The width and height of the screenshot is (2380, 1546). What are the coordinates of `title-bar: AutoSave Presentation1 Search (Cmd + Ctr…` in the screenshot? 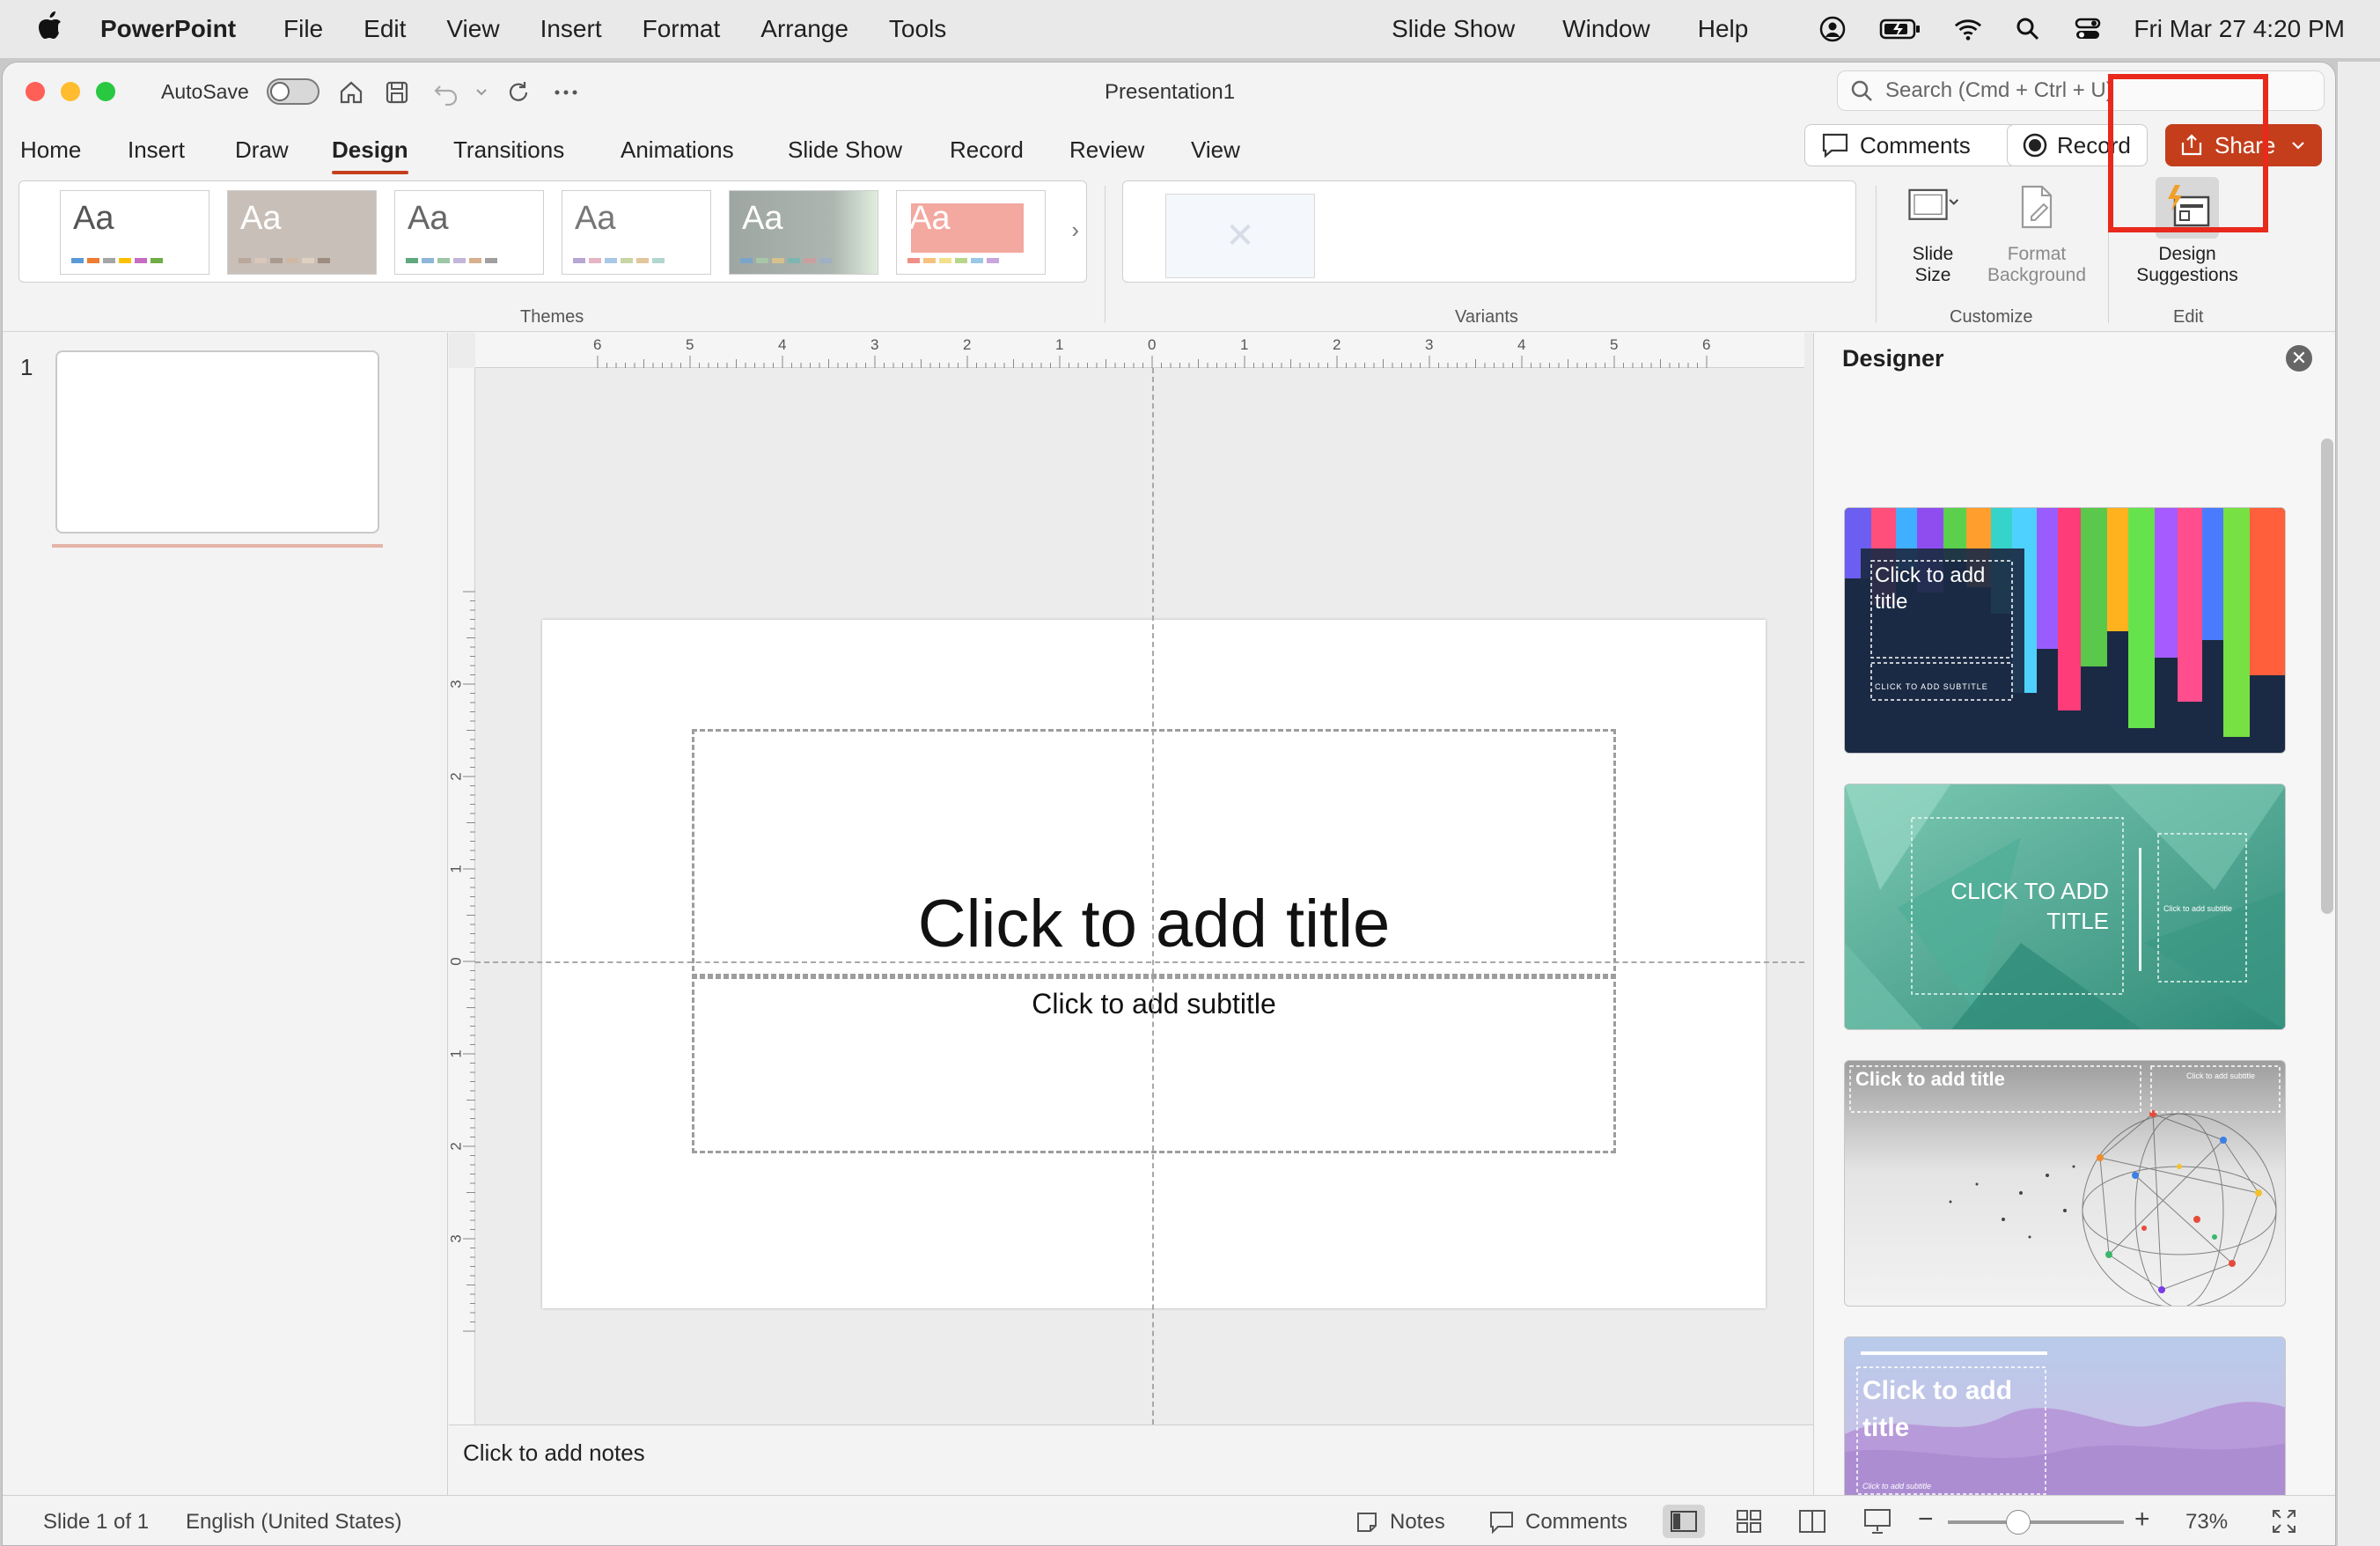 It's located at (1169, 92).